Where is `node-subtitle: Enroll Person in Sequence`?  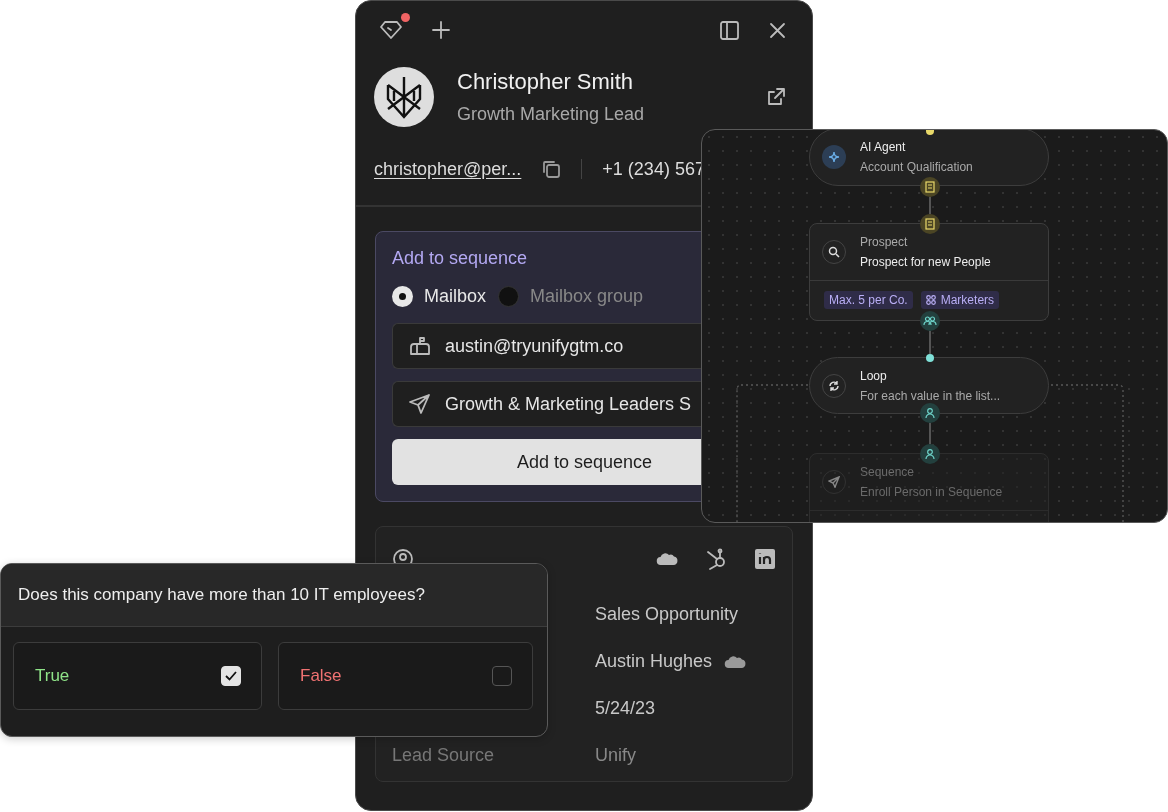
node-subtitle: Enroll Person in Sequence is located at coordinates (931, 492).